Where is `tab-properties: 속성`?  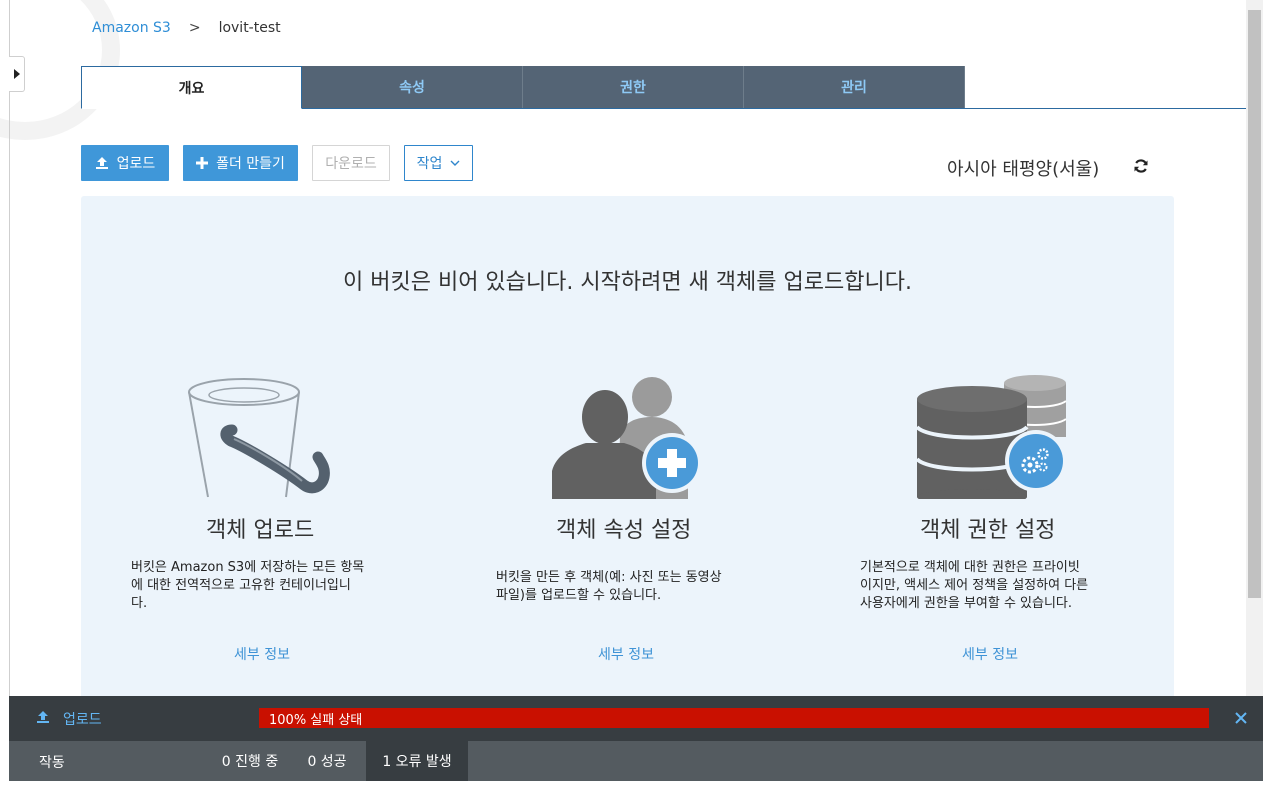 tab-properties: 속성 is located at coordinates (412, 87).